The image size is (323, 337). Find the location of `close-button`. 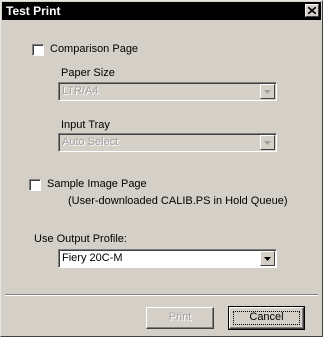

close-button is located at coordinates (312, 10).